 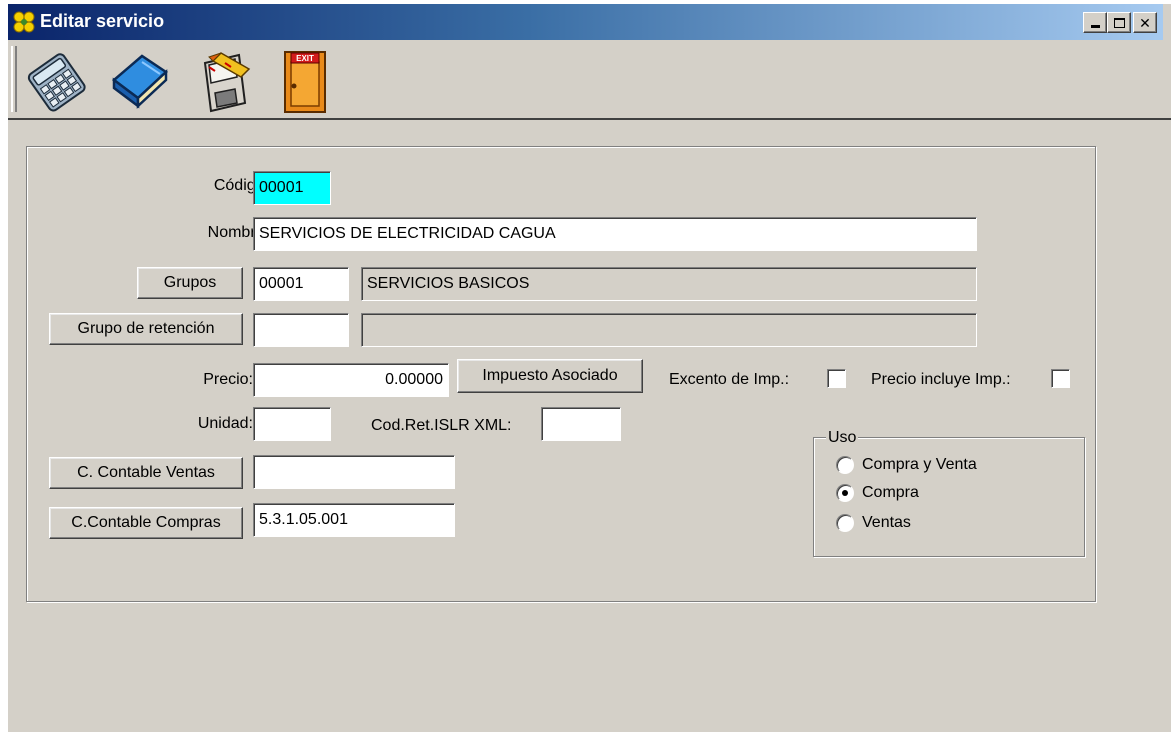 What do you see at coordinates (228, 379) in the screenshot?
I see `precio-label: Precio:` at bounding box center [228, 379].